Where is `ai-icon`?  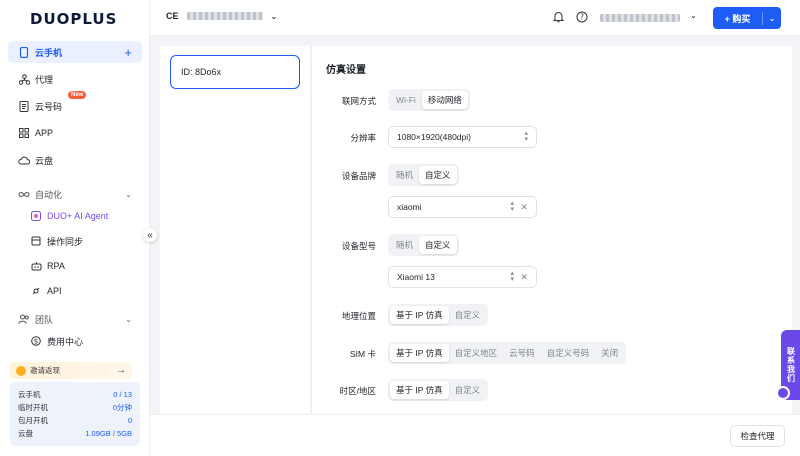 ai-icon is located at coordinates (36, 216).